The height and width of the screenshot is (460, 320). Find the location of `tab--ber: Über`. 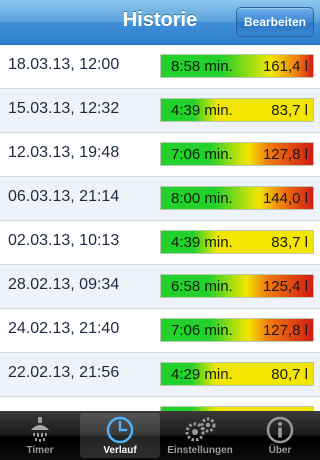

tab--ber: Über is located at coordinates (280, 435).